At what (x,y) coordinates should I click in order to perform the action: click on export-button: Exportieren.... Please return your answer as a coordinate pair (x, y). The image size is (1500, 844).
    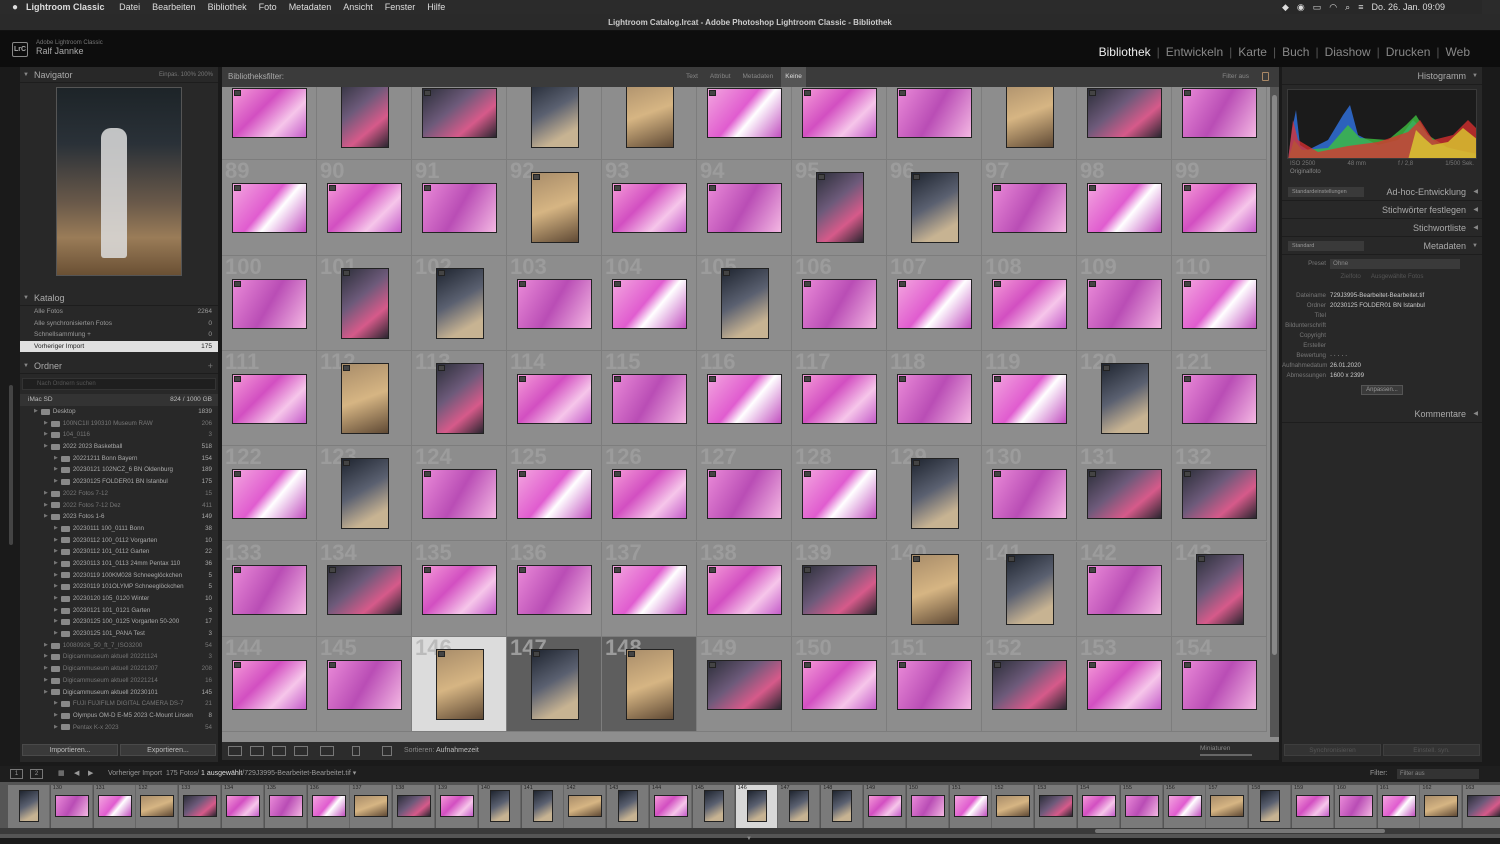
    Looking at the image, I should click on (168, 750).